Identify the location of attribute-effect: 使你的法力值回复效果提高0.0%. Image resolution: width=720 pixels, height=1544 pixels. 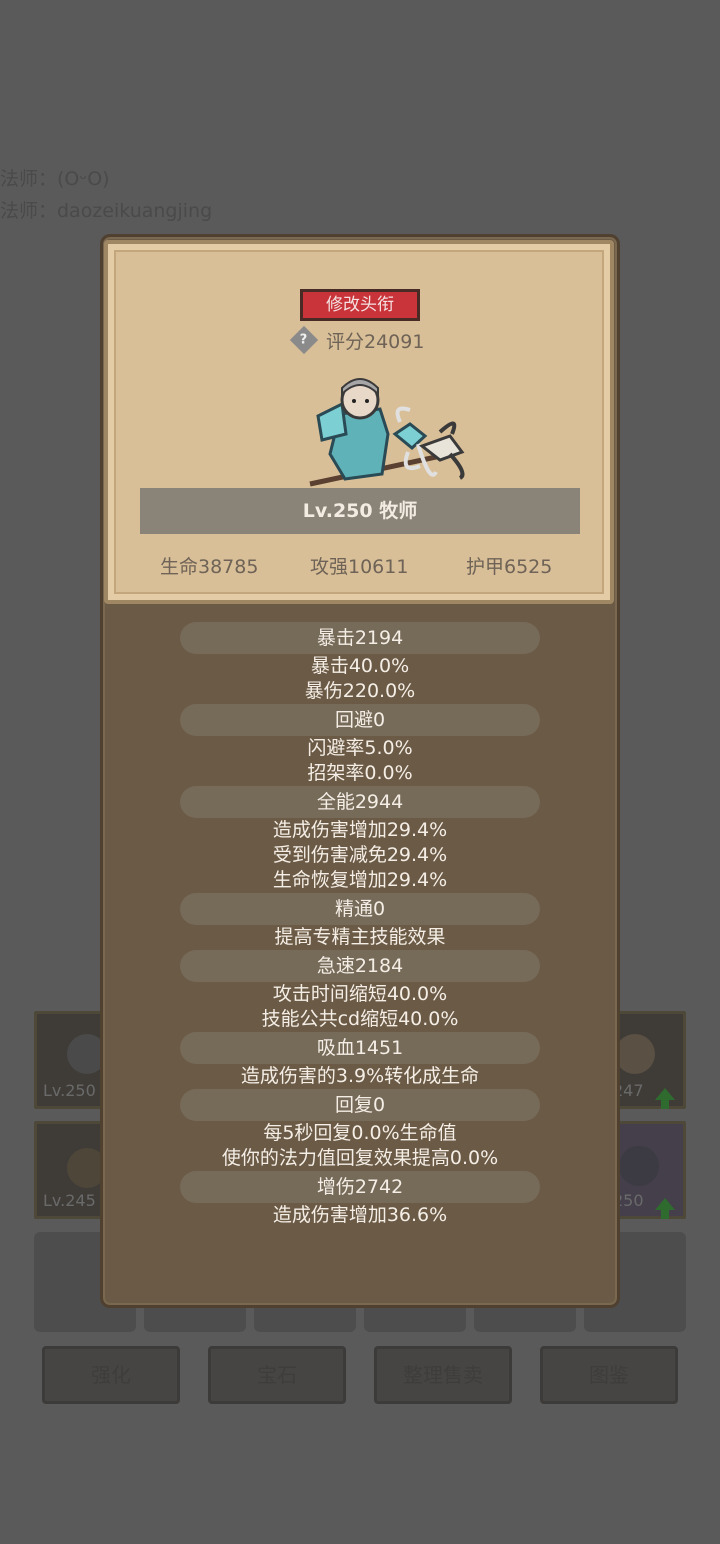
(360, 1158).